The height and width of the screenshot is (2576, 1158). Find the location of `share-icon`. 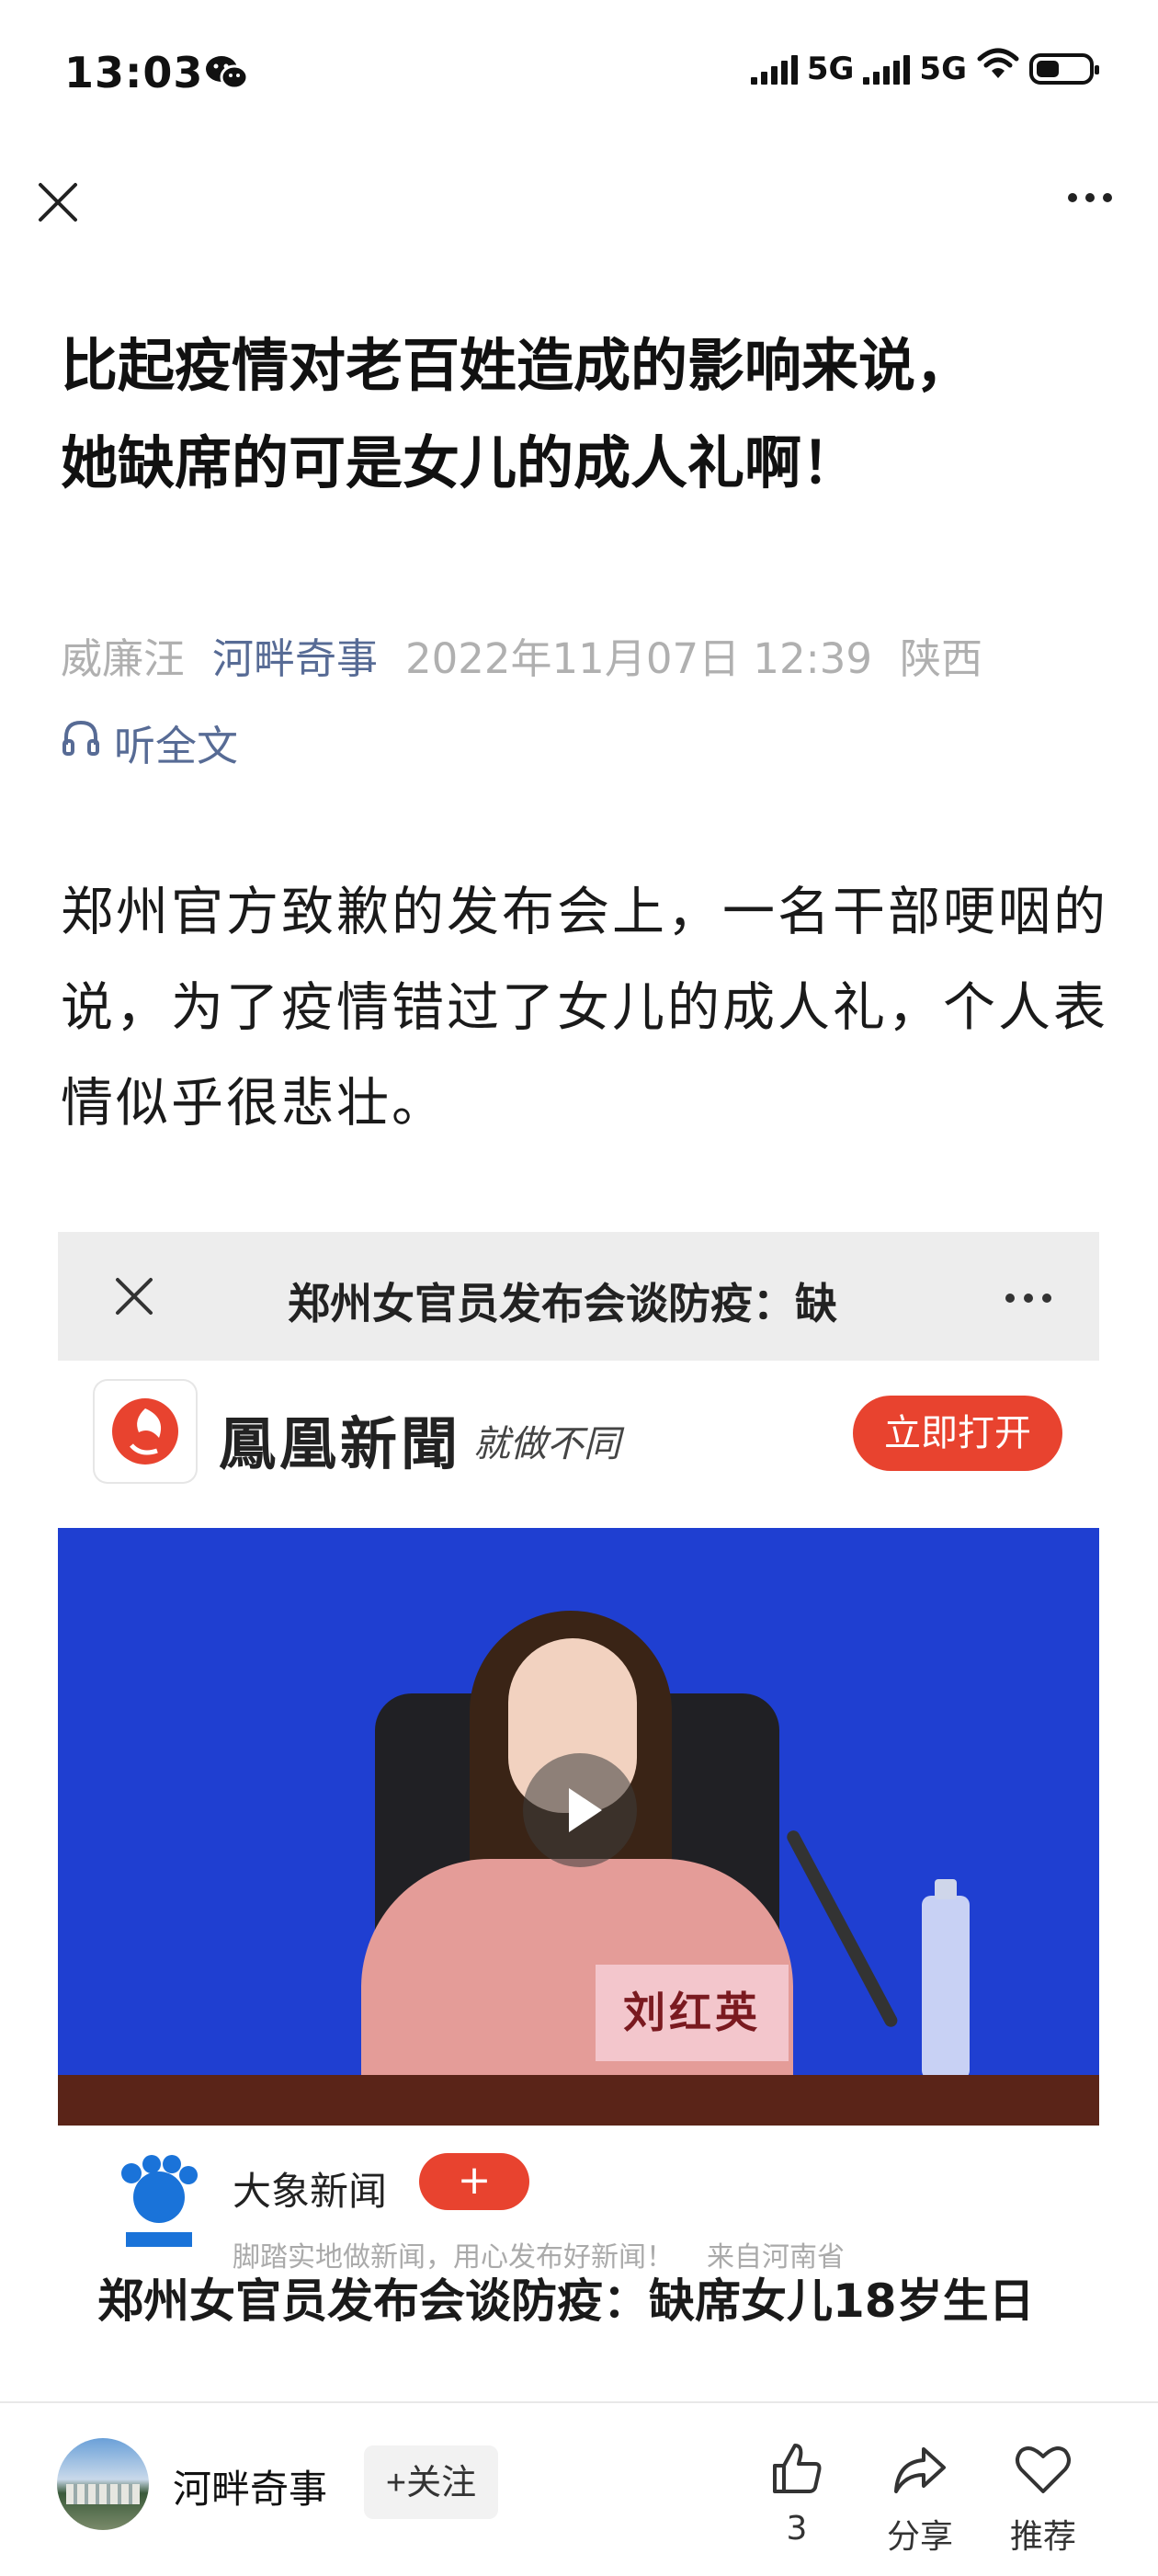

share-icon is located at coordinates (920, 2469).